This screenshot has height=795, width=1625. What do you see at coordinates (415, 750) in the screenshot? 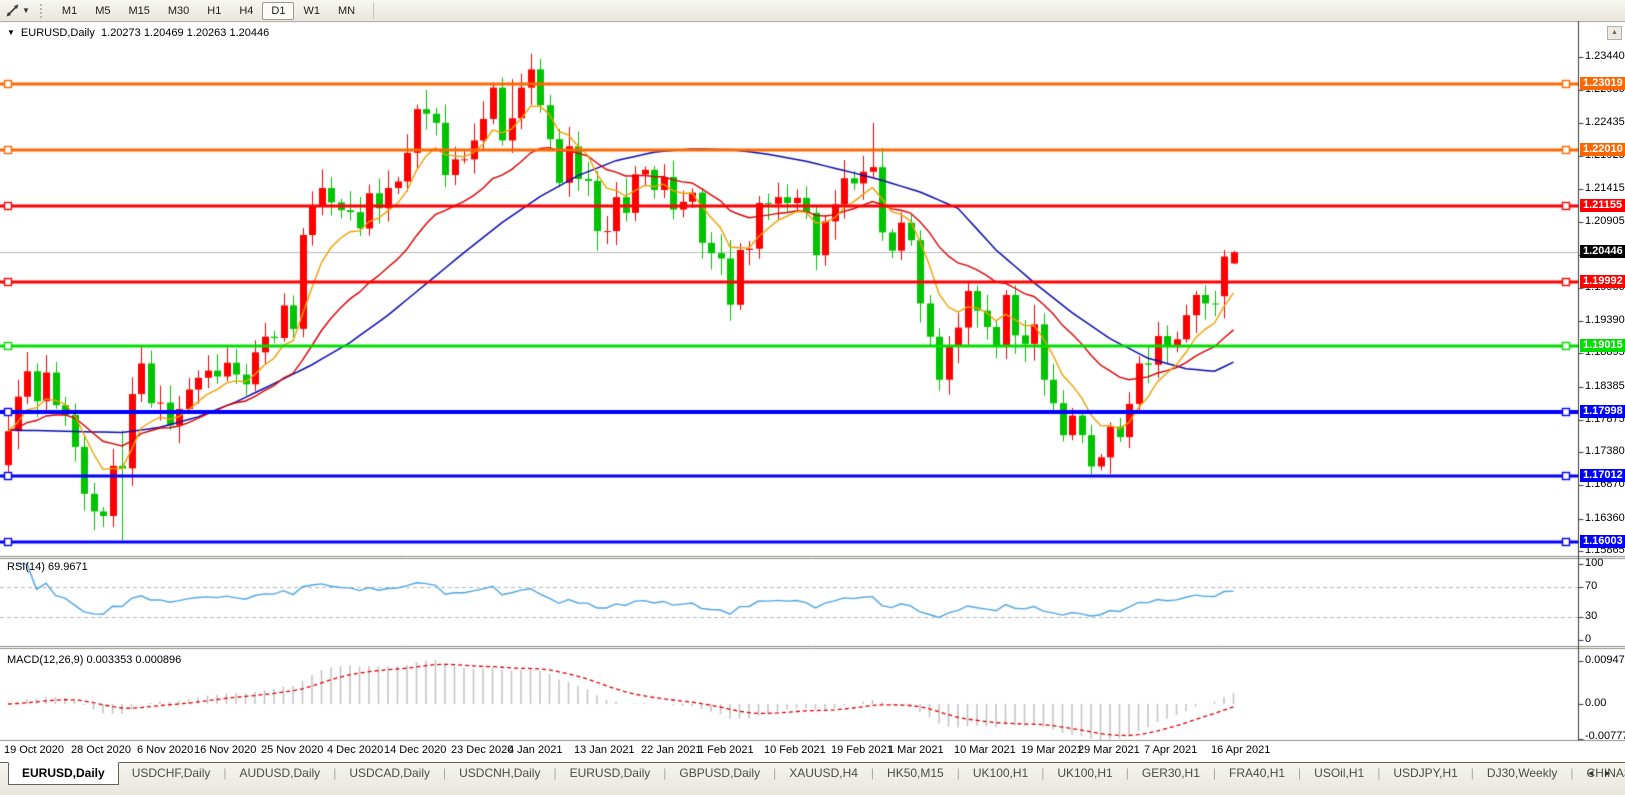
I see `date-axis-label: 14 Dec 2020` at bounding box center [415, 750].